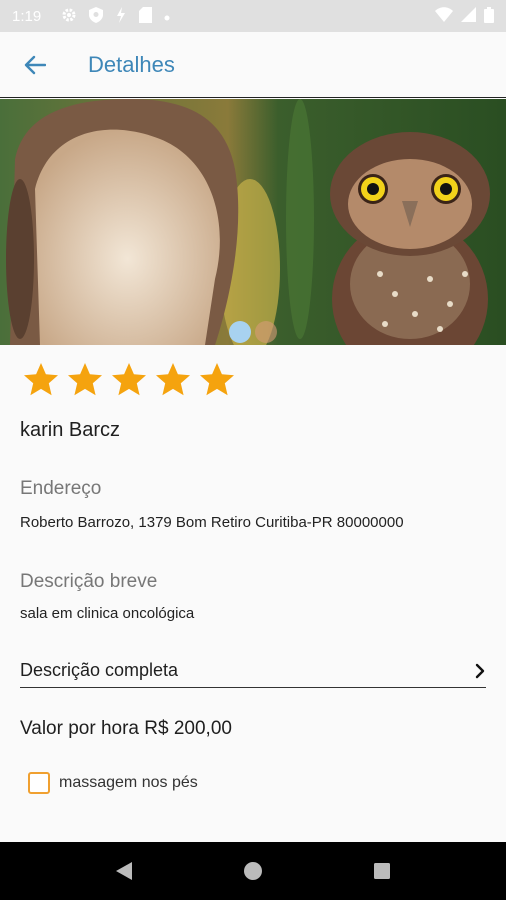 The height and width of the screenshot is (900, 506). What do you see at coordinates (253, 674) in the screenshot?
I see `full-description-row: Descrição completa` at bounding box center [253, 674].